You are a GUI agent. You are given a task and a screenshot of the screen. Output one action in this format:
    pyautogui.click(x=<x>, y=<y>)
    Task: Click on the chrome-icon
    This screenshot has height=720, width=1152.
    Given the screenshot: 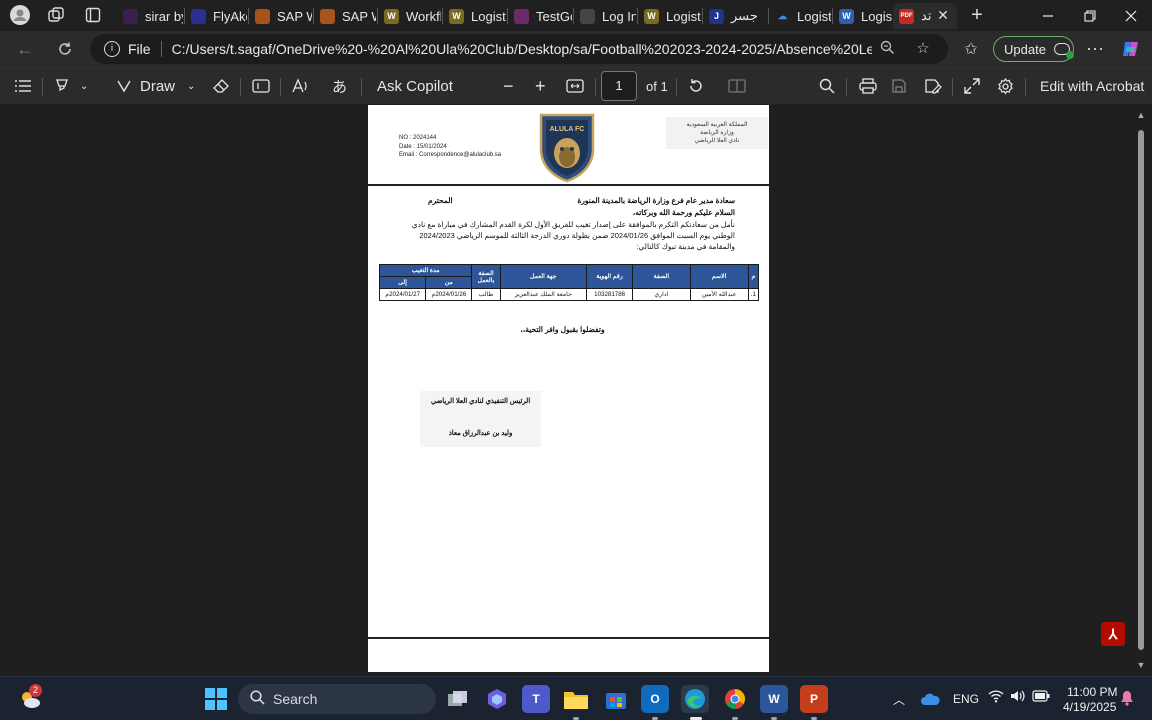 What is the action you would take?
    pyautogui.click(x=735, y=699)
    